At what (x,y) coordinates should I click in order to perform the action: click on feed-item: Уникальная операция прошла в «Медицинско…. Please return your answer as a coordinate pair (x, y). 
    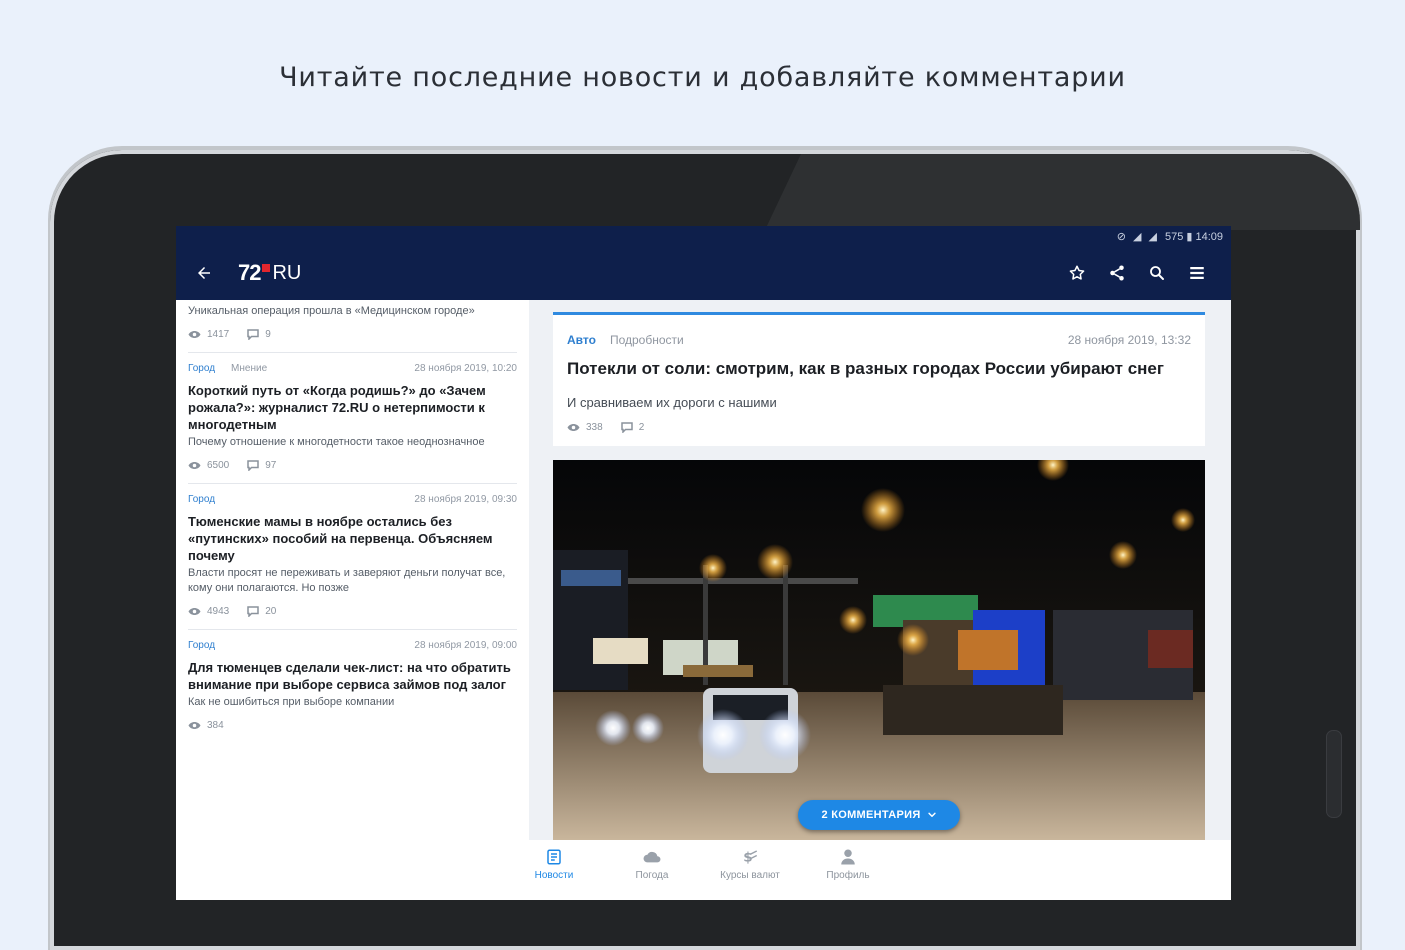
    Looking at the image, I should click on (352, 326).